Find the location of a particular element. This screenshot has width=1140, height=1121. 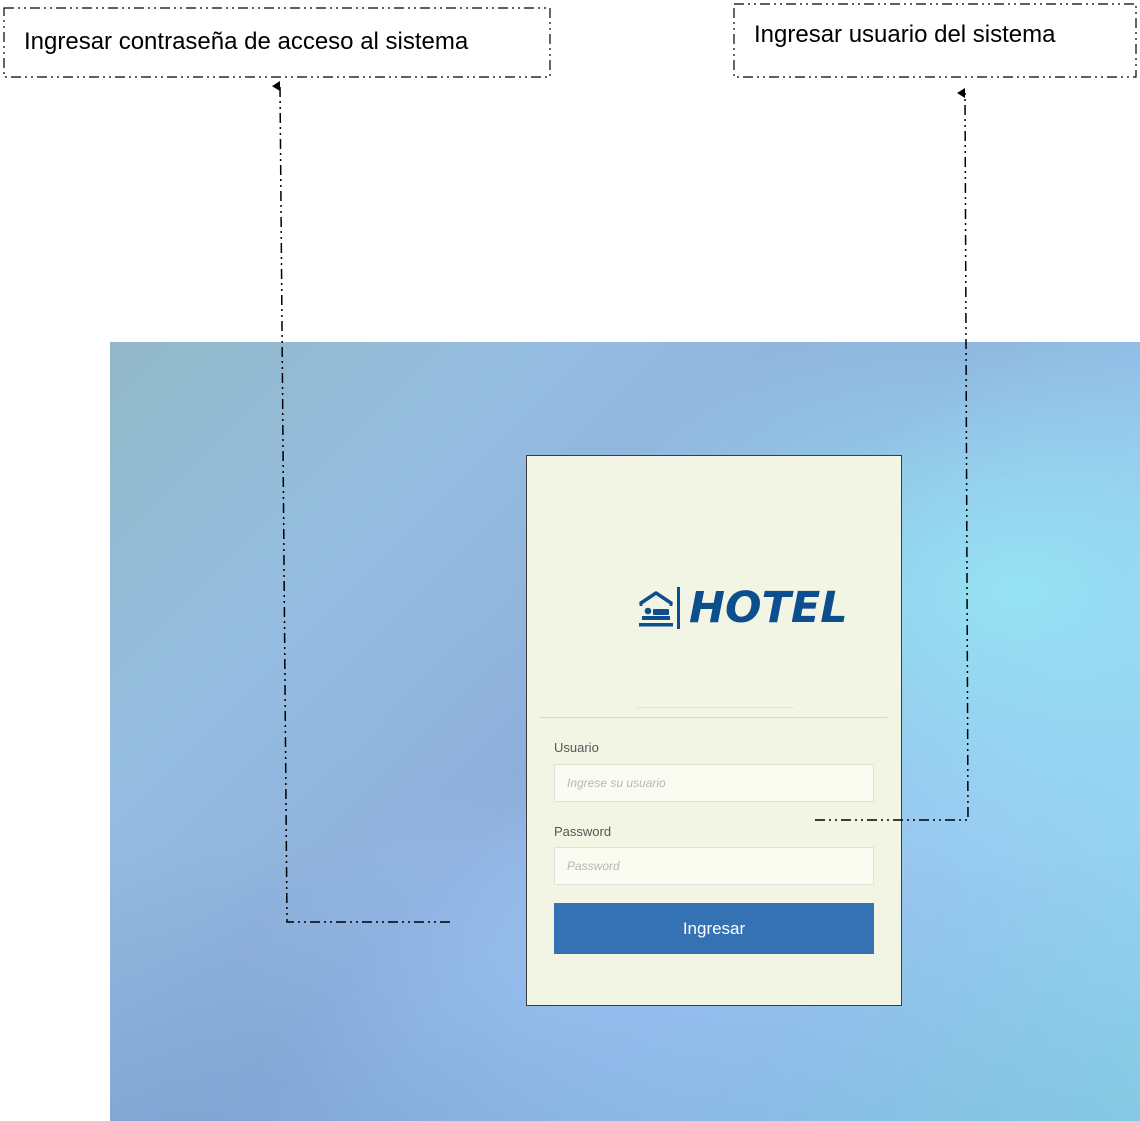

hotel-logo: HOTEL is located at coordinates (742, 608).